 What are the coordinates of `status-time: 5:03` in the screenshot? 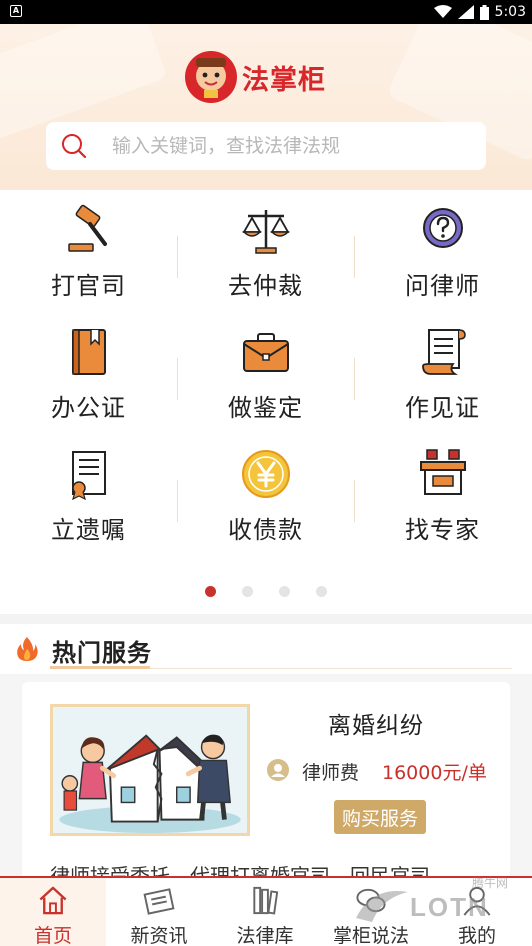 It's located at (510, 12).